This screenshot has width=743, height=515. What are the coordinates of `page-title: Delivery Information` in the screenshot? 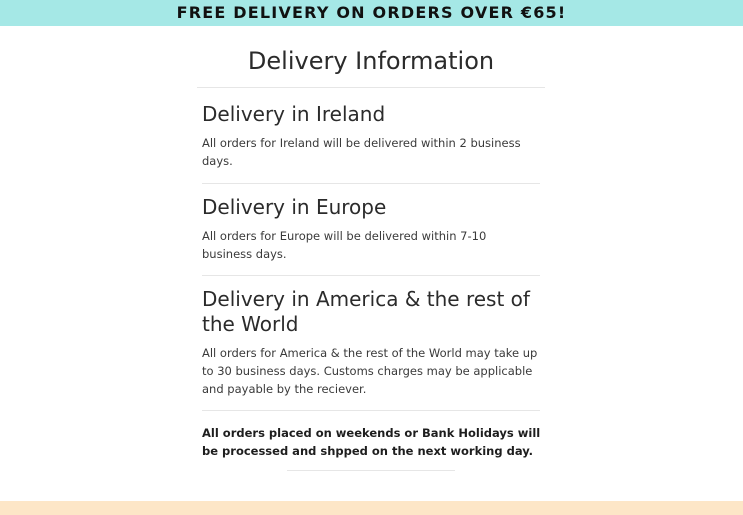 It's located at (371, 61).